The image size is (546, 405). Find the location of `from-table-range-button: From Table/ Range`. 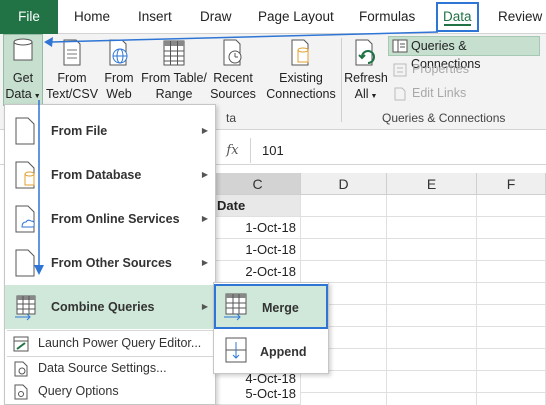

from-table-range-button: From Table/ Range is located at coordinates (174, 69).